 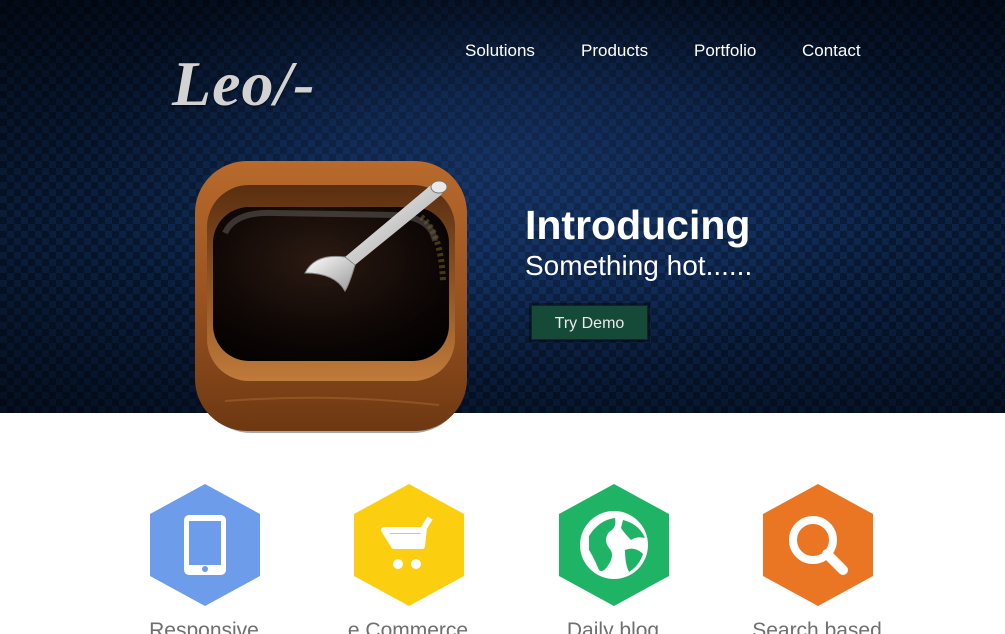 I want to click on brand-logo: Leo/-, so click(x=244, y=84).